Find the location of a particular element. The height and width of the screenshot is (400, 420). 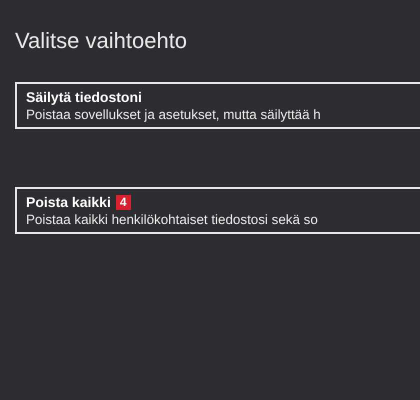

option-card: Säilytä tiedostoni Poistaa sovellukset ja asetukset, mutta säilyttää h is located at coordinates (217, 105).